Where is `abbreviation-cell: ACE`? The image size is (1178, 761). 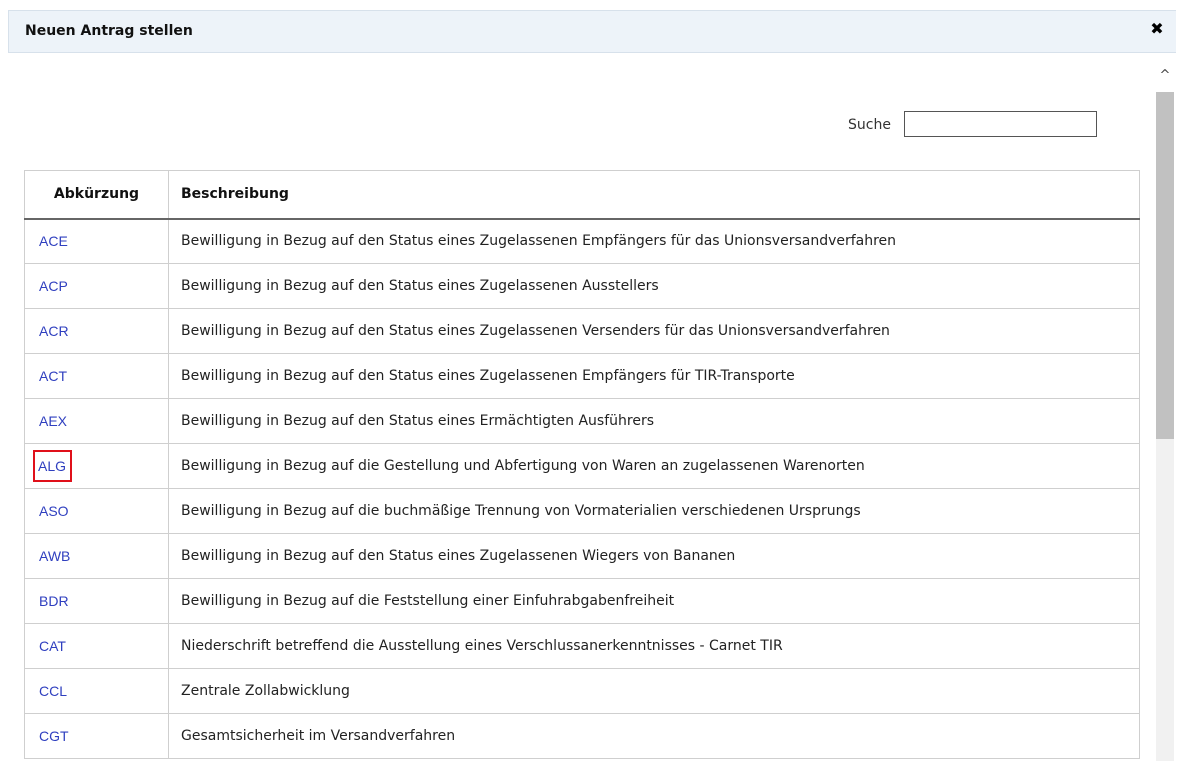 abbreviation-cell: ACE is located at coordinates (96, 241).